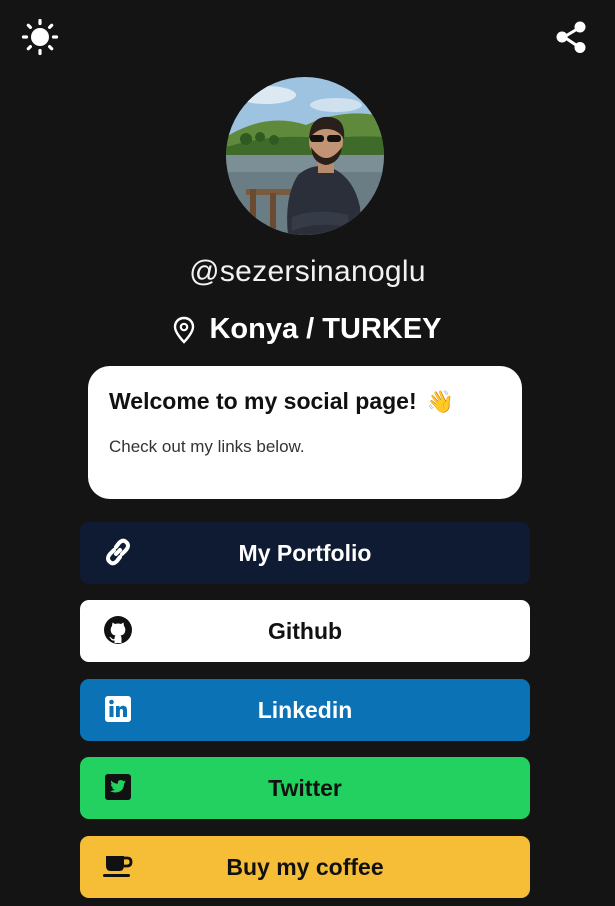 The height and width of the screenshot is (906, 615). Describe the element at coordinates (118, 787) in the screenshot. I see `twitter-icon` at that location.